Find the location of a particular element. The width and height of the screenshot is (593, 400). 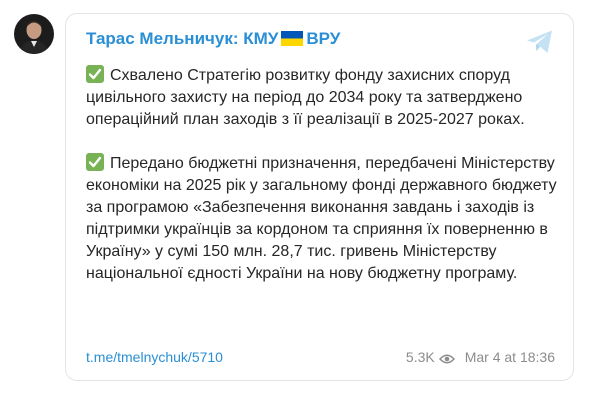

post-meta: 5.3K Mar 4 at 18:36 is located at coordinates (480, 358).